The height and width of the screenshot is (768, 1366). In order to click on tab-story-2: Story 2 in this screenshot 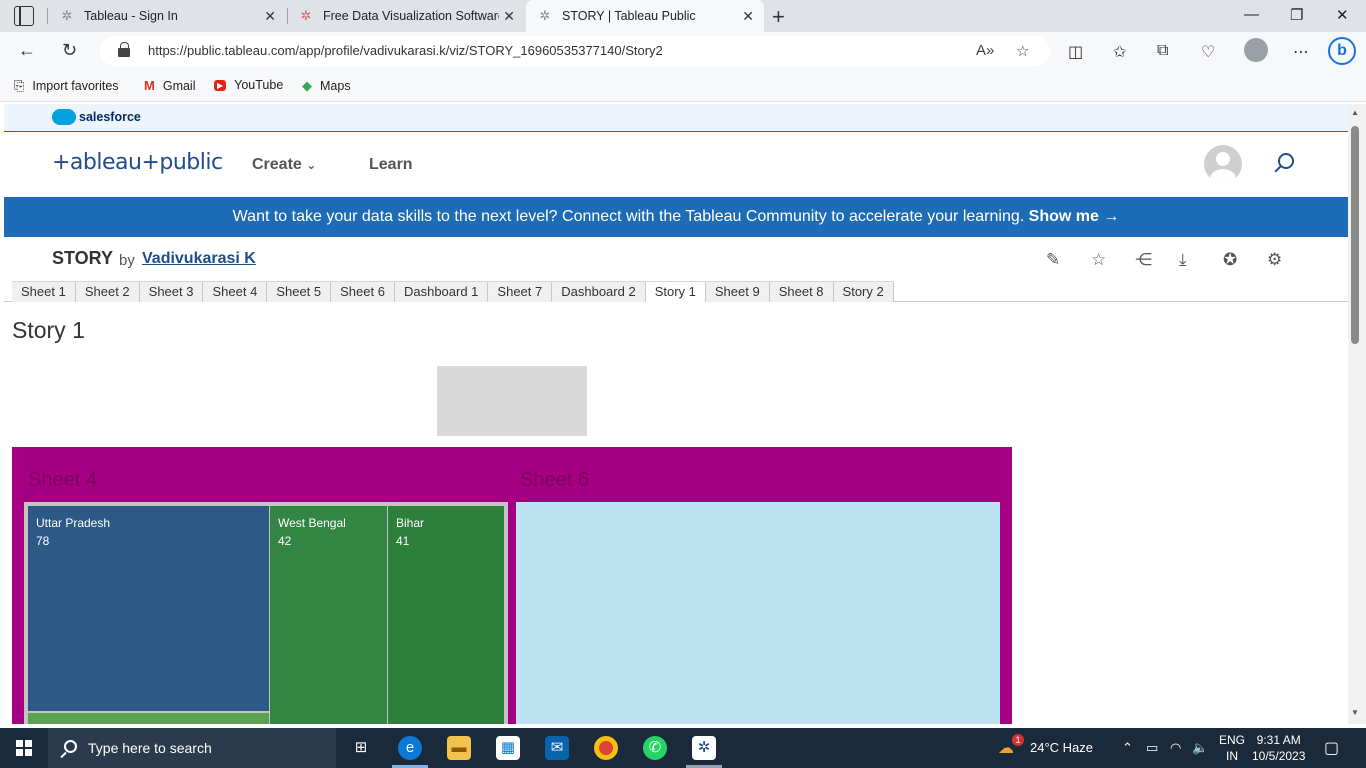, I will do `click(863, 292)`.